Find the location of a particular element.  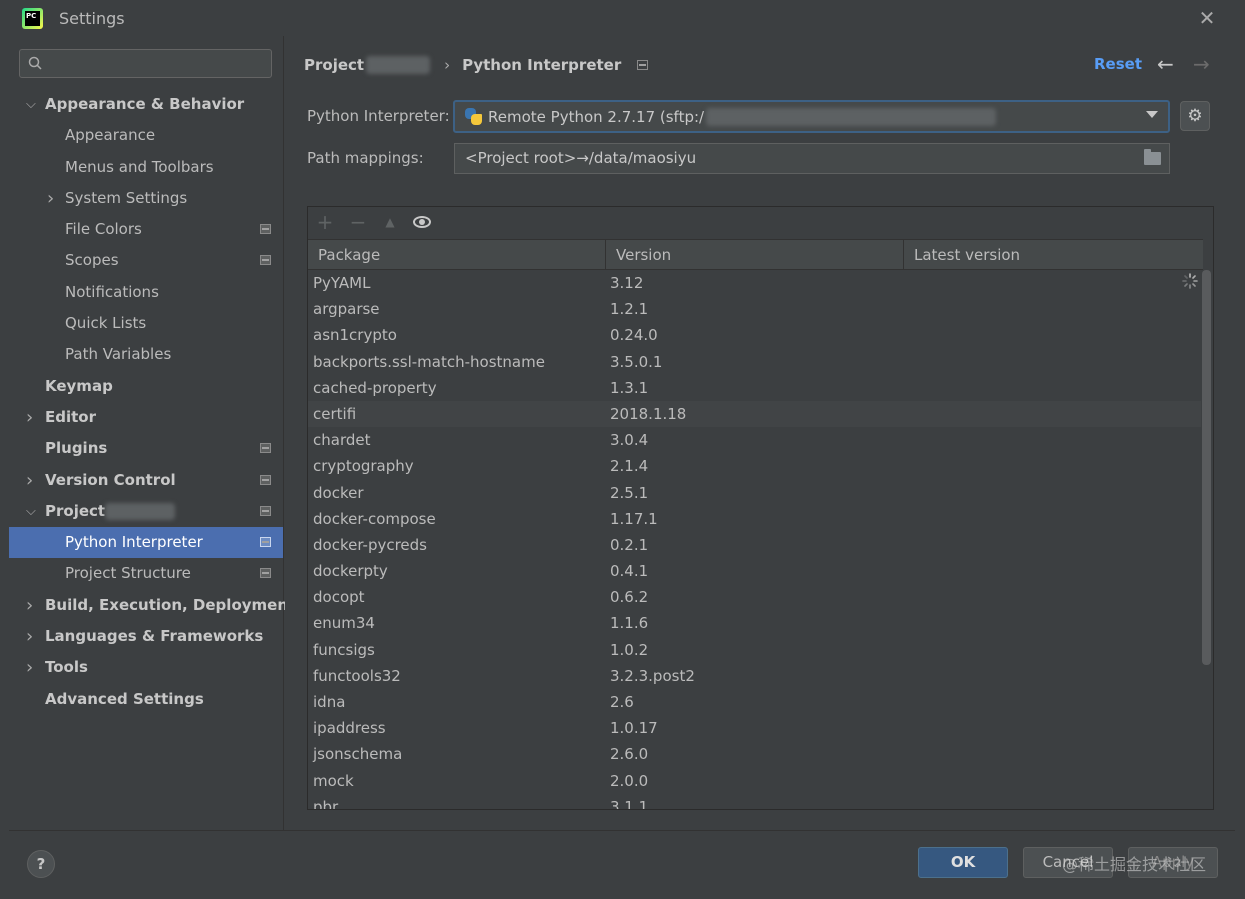

close-icon: ✕ is located at coordinates (1207, 18).